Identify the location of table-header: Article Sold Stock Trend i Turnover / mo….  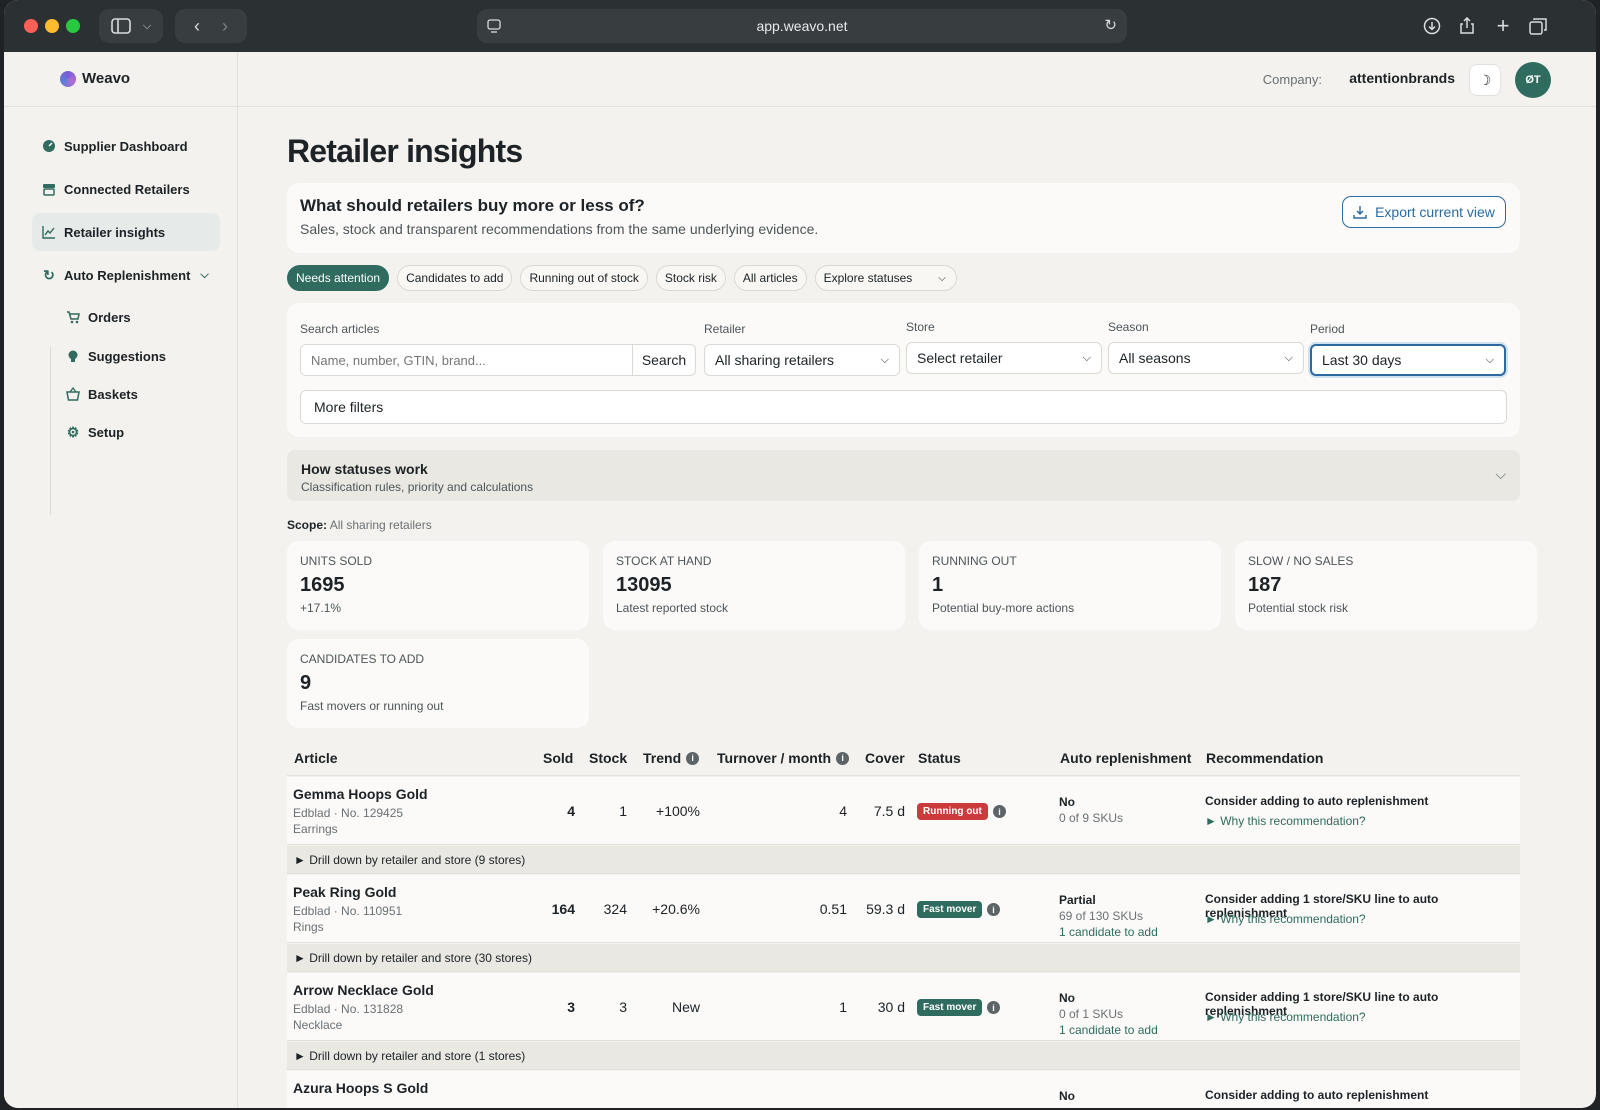
(903, 758).